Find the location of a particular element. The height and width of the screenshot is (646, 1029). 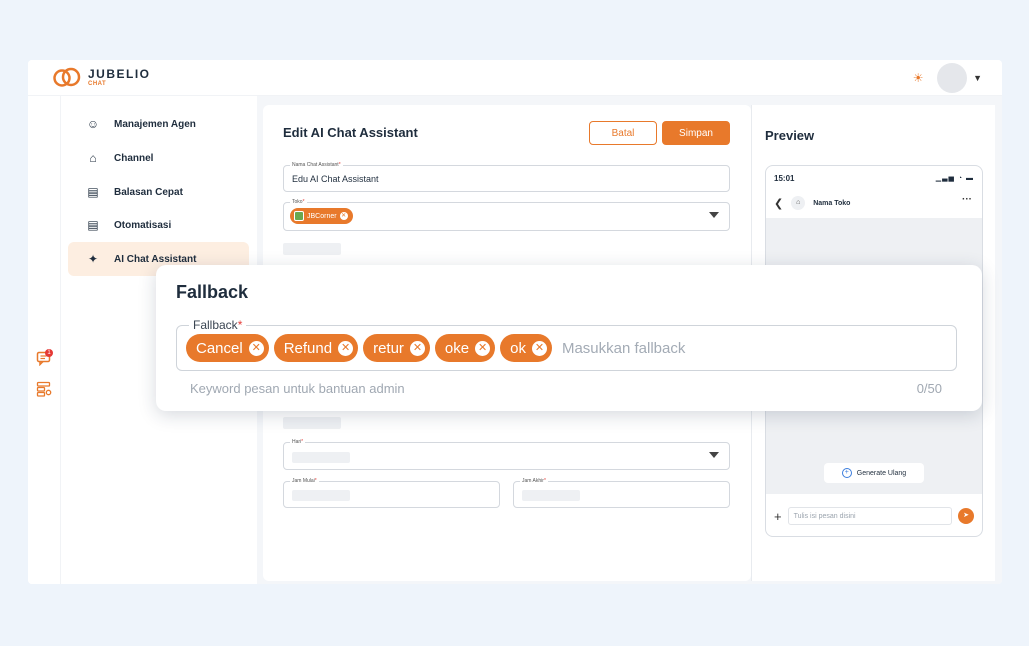

fallback-chip: oke ✕ is located at coordinates (465, 348).